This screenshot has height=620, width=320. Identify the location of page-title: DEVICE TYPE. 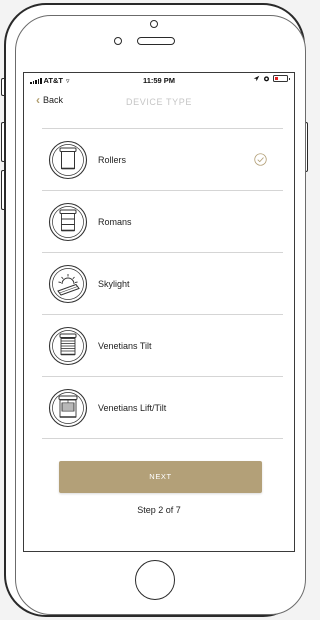
(159, 102).